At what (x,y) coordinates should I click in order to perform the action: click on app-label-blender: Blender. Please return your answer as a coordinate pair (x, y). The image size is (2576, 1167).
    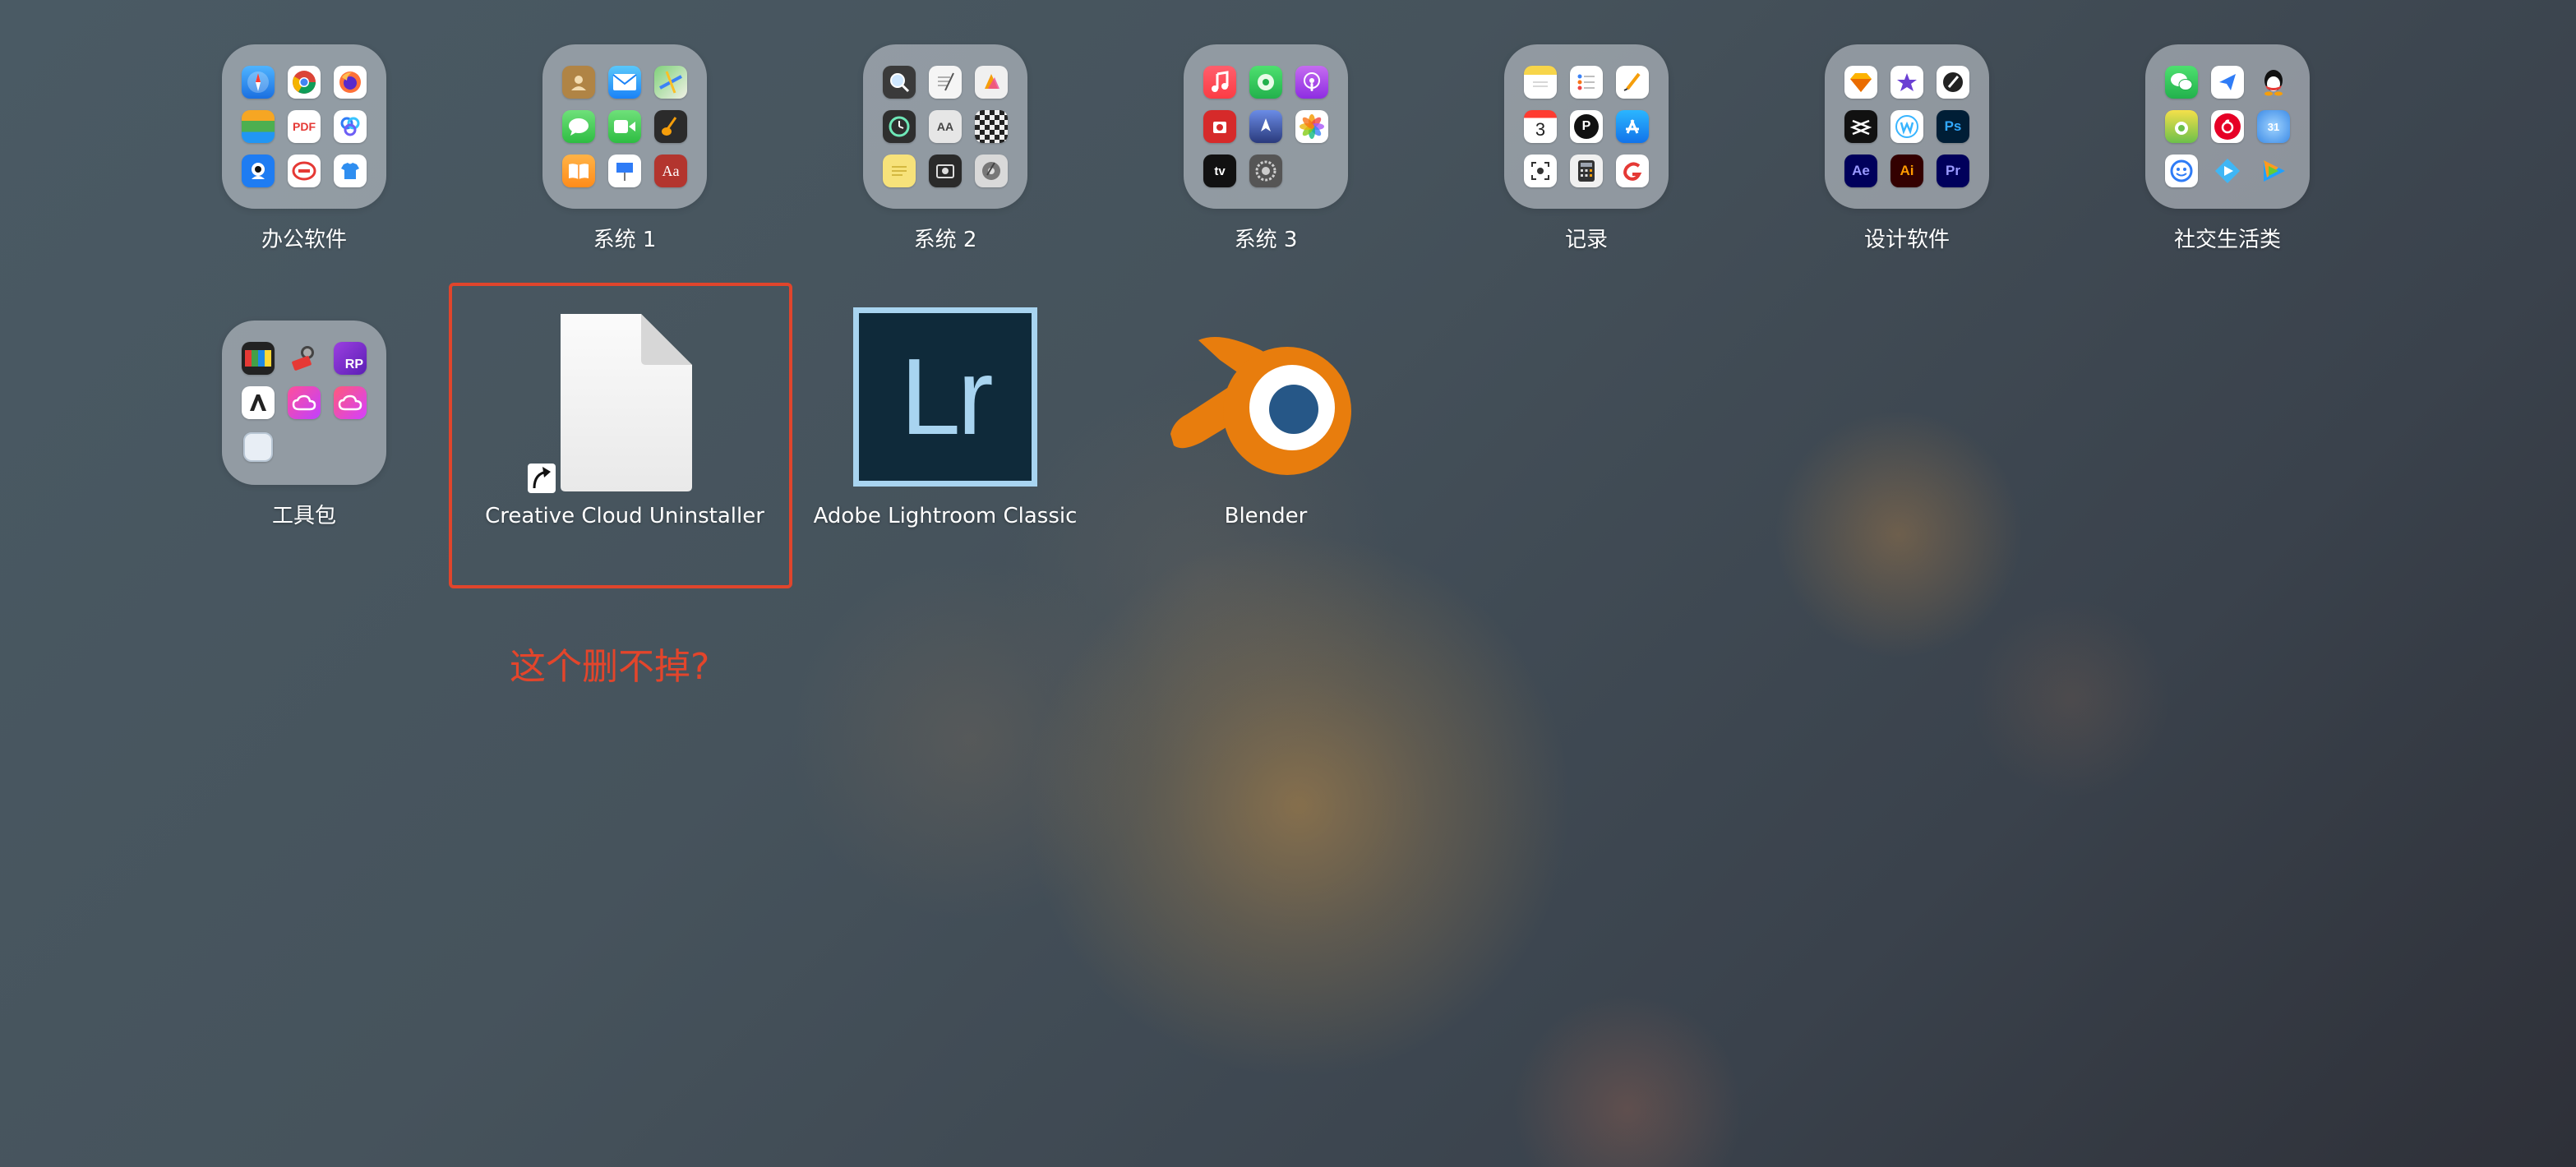
    Looking at the image, I should click on (1266, 516).